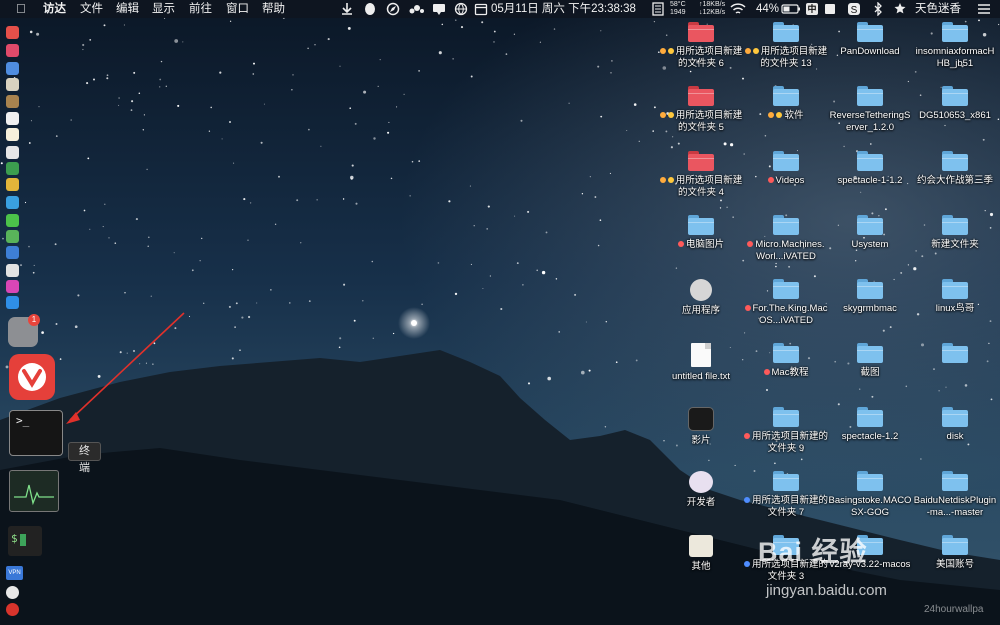 This screenshot has width=1000, height=625. Describe the element at coordinates (12, 286) in the screenshot. I see `music-icon` at that location.